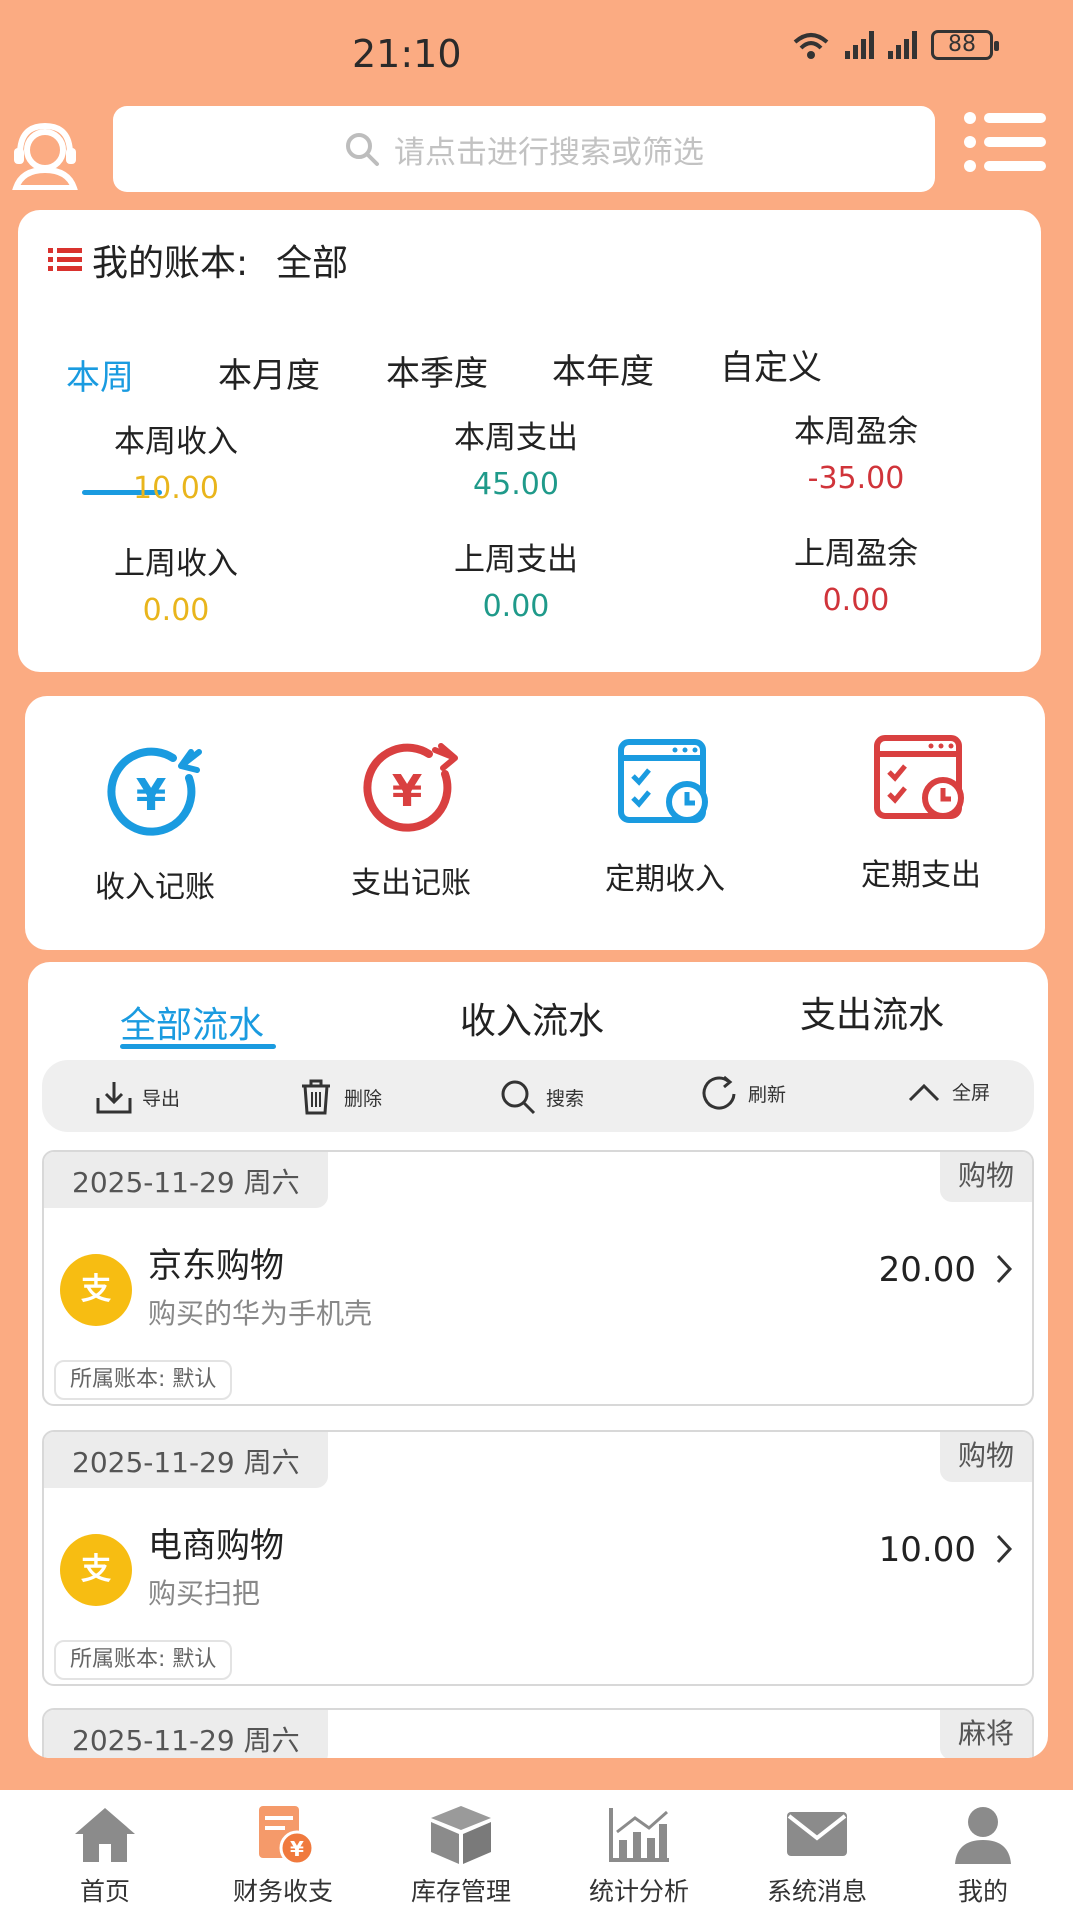 This screenshot has width=1073, height=1908. What do you see at coordinates (538, 1733) in the screenshot?
I see `transaction-record: 2025-11-29 周六 麻将` at bounding box center [538, 1733].